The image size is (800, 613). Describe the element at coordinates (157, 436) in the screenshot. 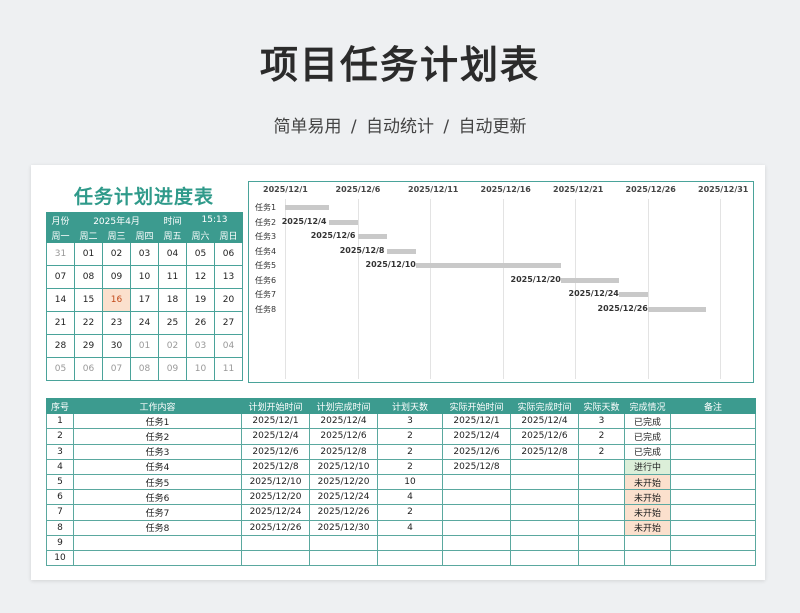

I see `table-cell: 任务2` at that location.